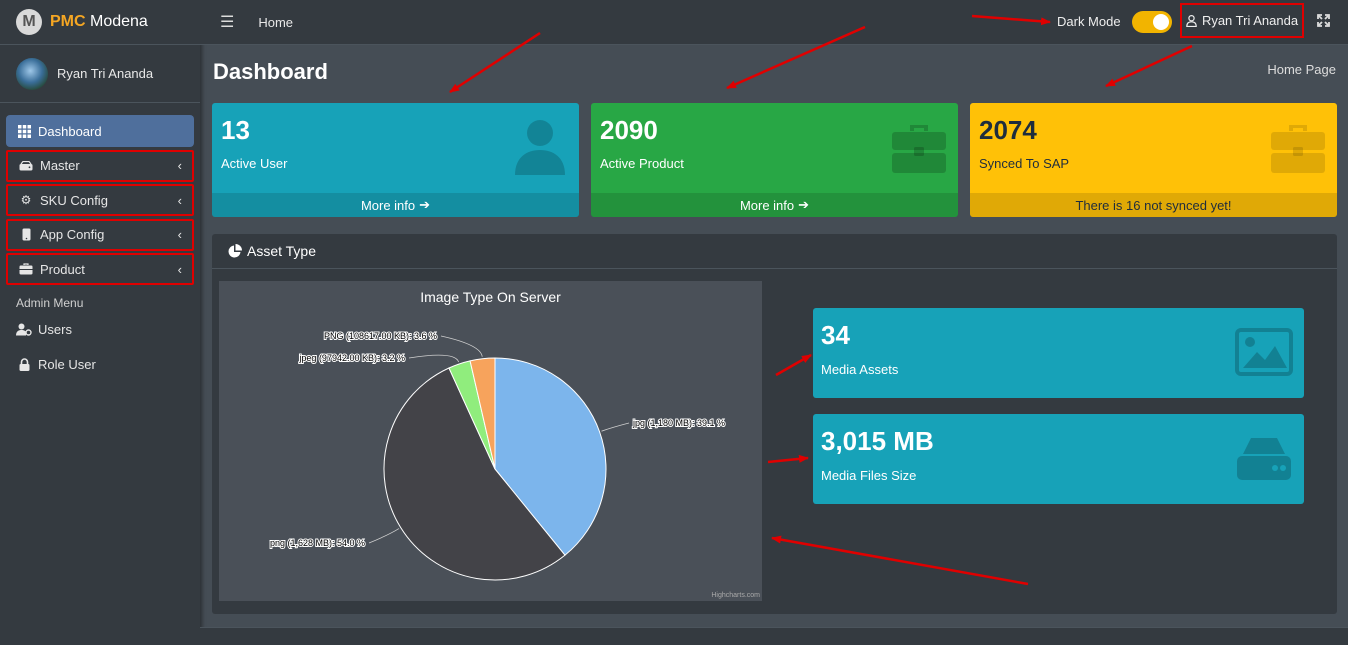  I want to click on footer-bar, so click(774, 636).